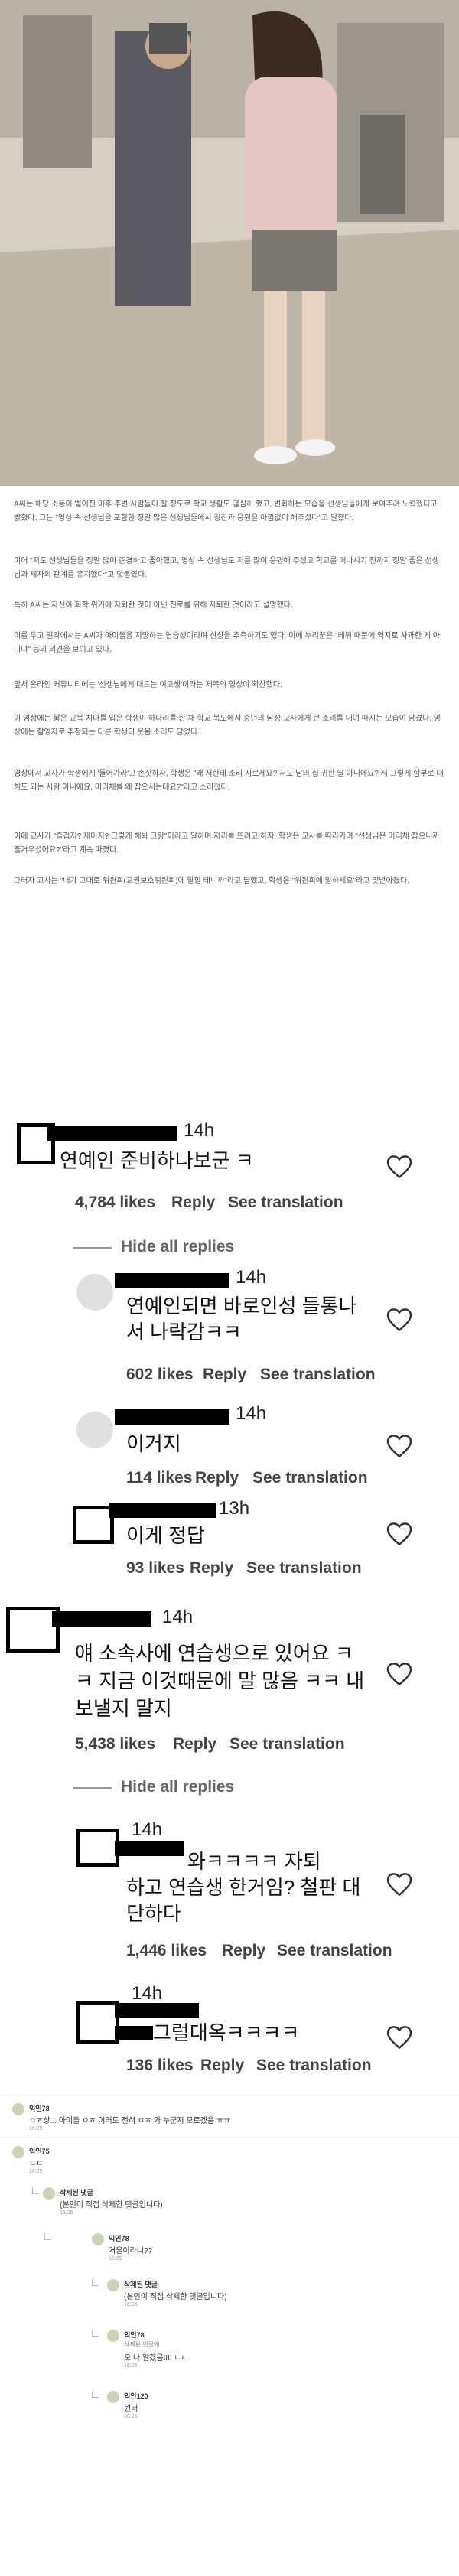  I want to click on comment-text: ㅋ 지금 이것때문에 말 많음 ㅋㅋ 내, so click(220, 1681).